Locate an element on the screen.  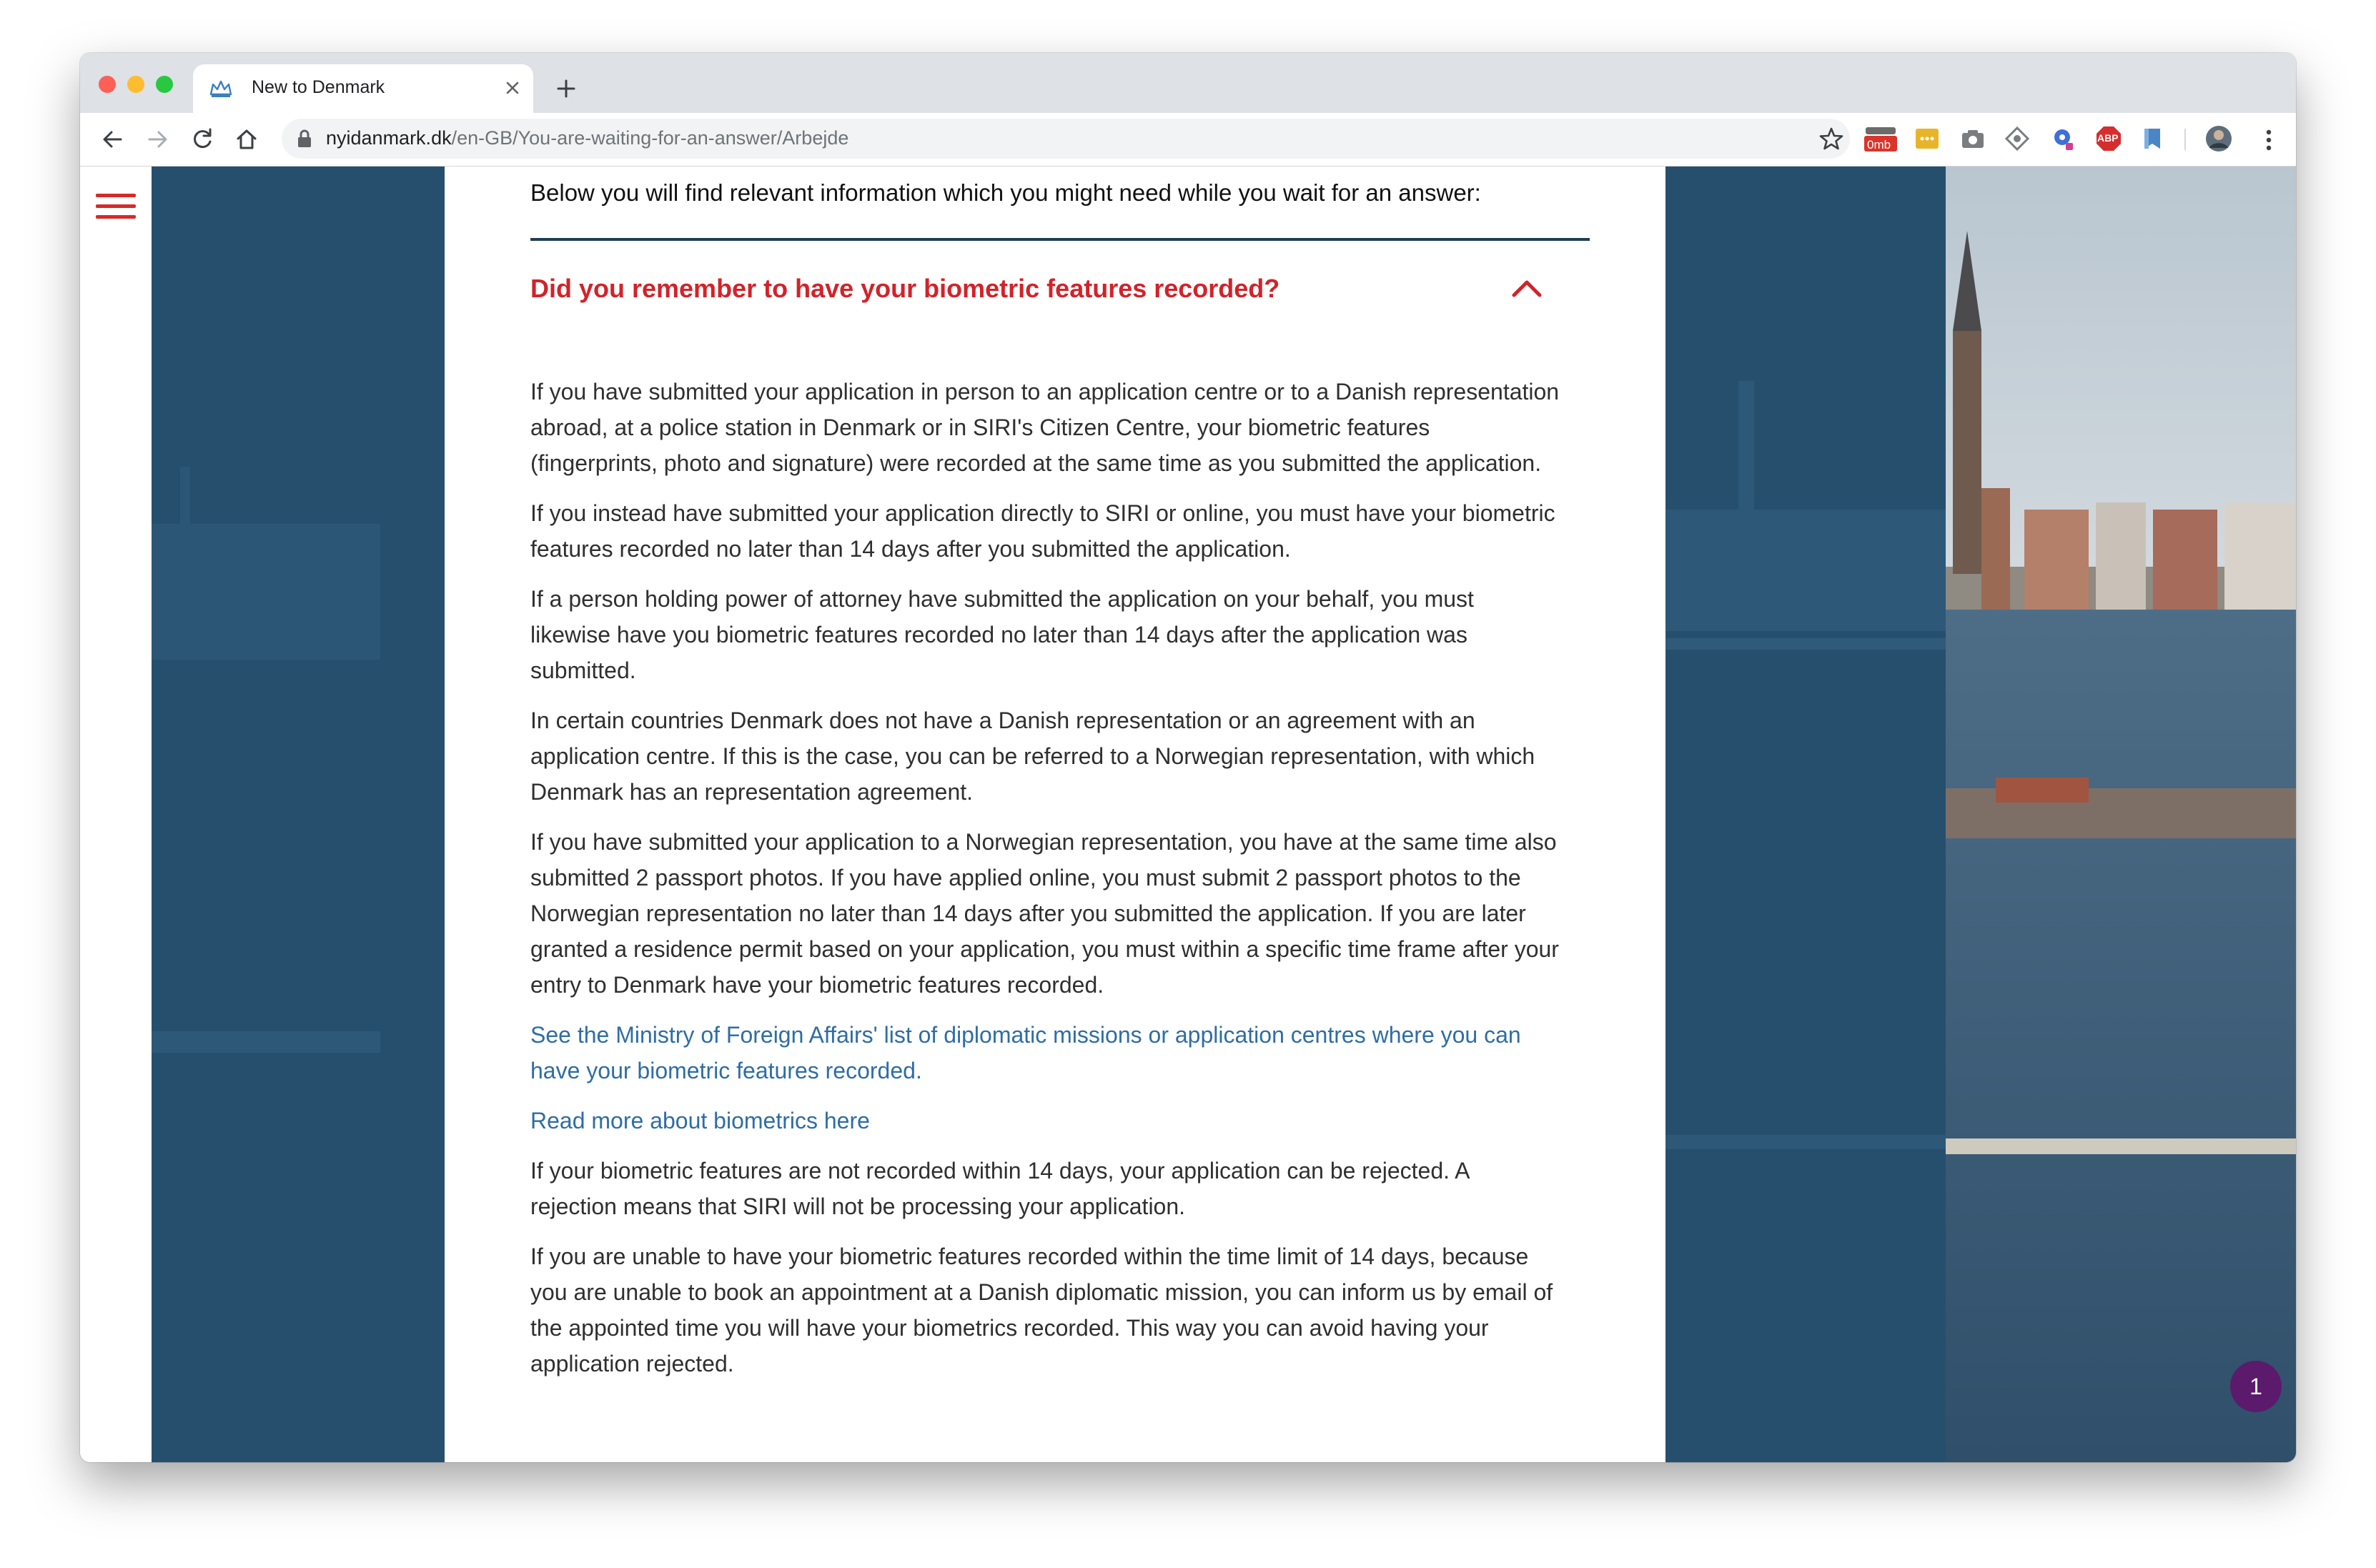
url-host: nyidanmark.dk is located at coordinates (389, 138).